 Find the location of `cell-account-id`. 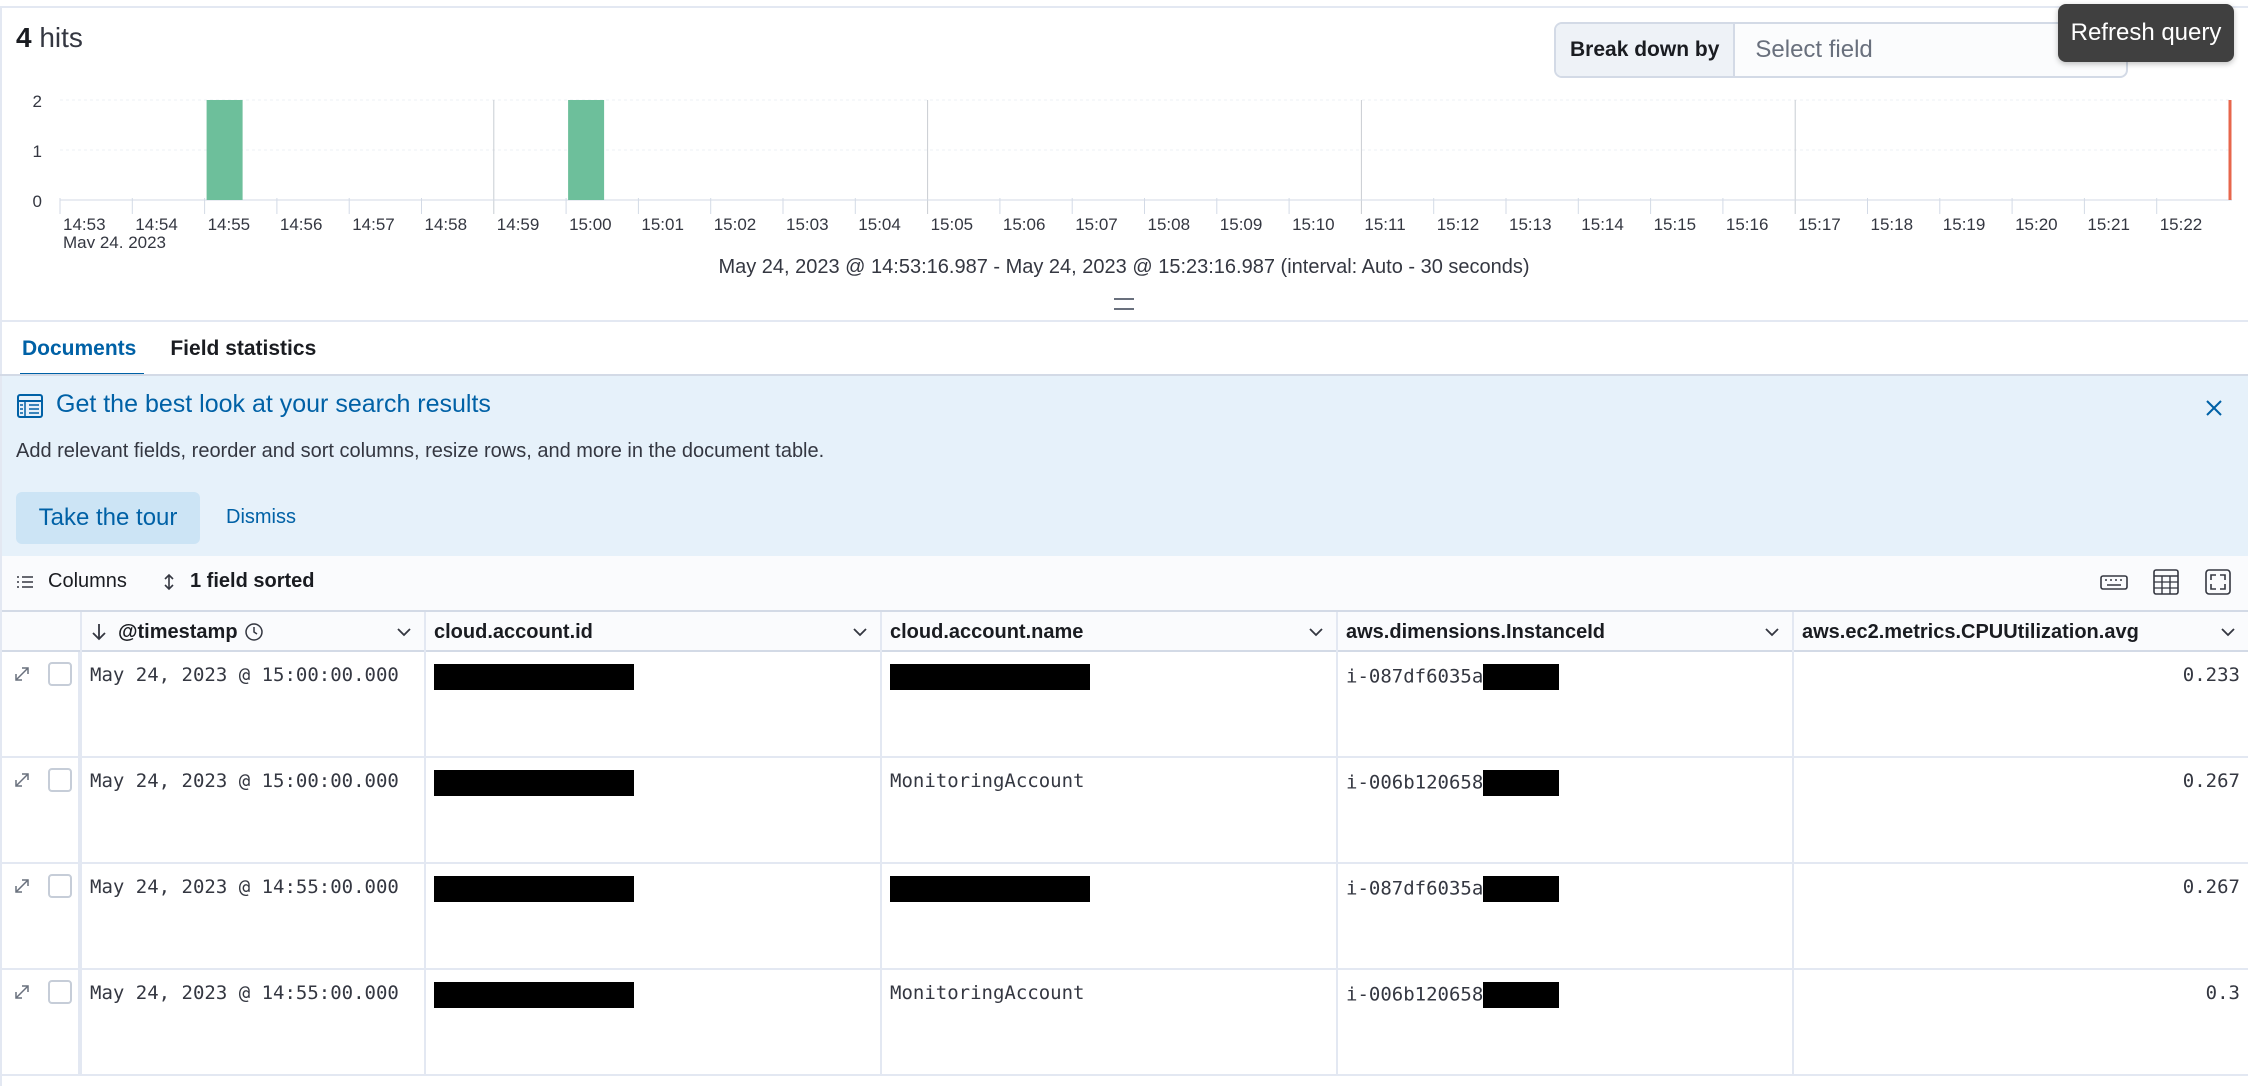

cell-account-id is located at coordinates (652, 704).